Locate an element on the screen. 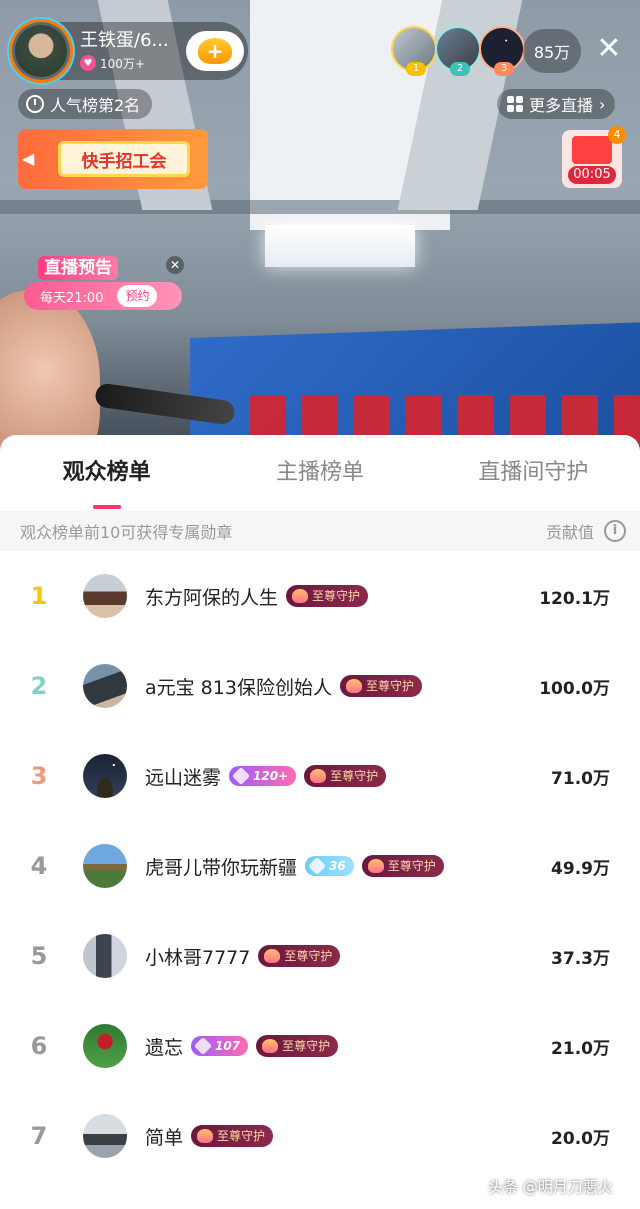 Image resolution: width=640 pixels, height=1209 pixels. name-line: 远山迷雾 120+ 至尊守护 is located at coordinates (266, 776).